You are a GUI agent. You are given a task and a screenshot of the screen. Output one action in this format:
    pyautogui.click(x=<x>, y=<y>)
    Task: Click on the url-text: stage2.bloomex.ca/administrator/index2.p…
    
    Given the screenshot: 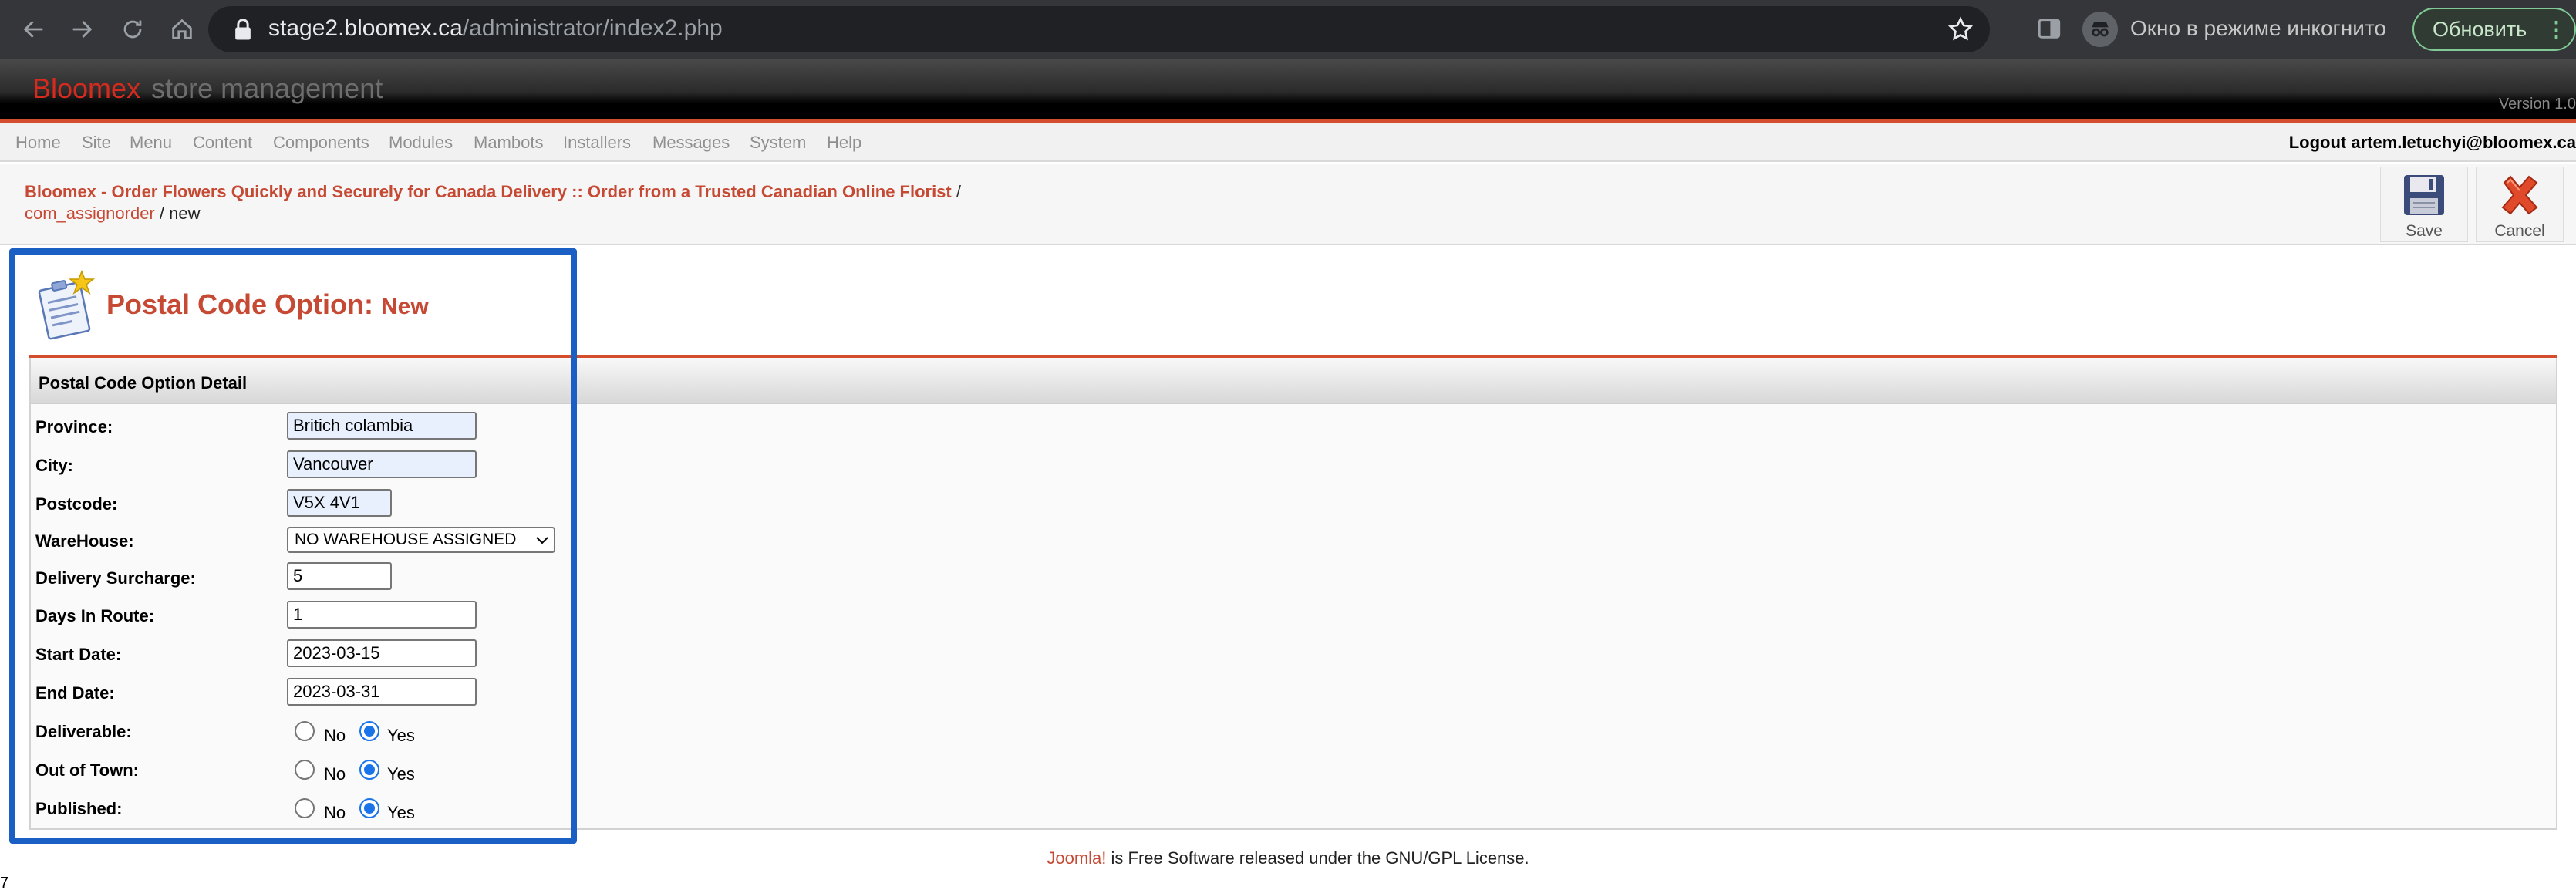 What is the action you would take?
    pyautogui.click(x=495, y=28)
    